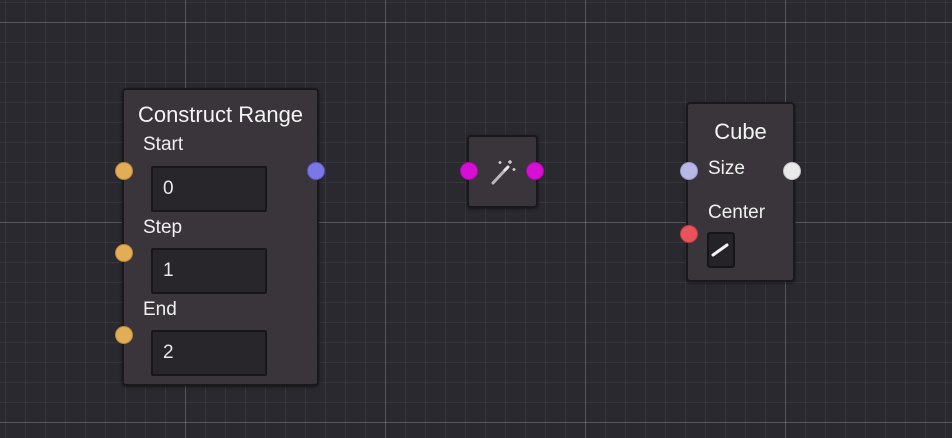 This screenshot has height=438, width=952. I want to click on center-label: Center, so click(737, 212).